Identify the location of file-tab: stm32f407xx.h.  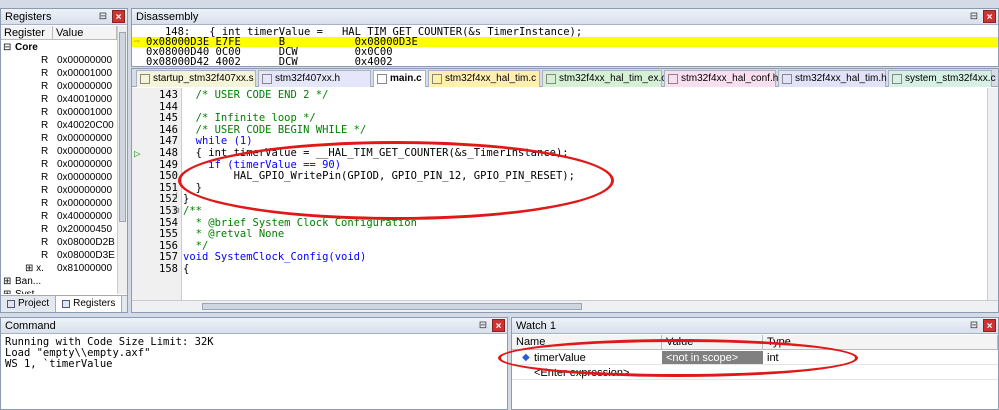
(314, 78).